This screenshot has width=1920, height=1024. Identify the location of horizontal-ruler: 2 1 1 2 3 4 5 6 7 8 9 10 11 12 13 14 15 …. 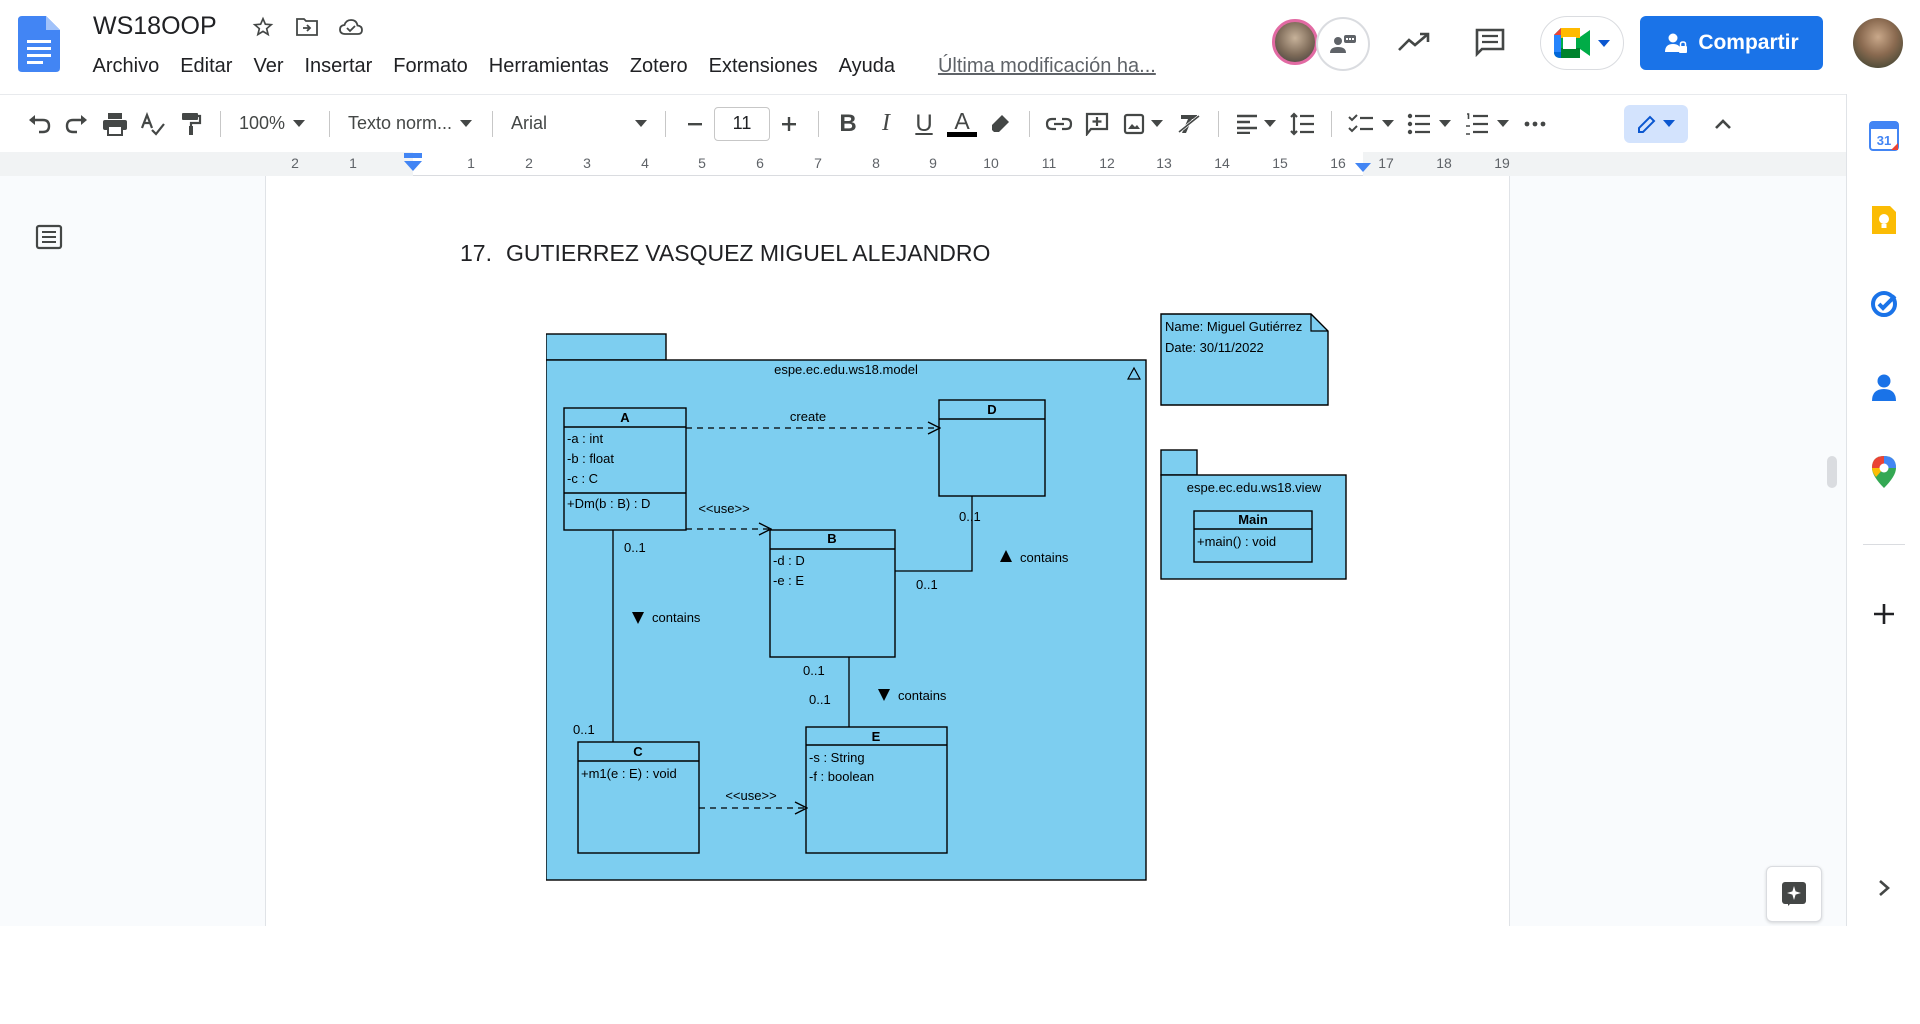
(887, 164).